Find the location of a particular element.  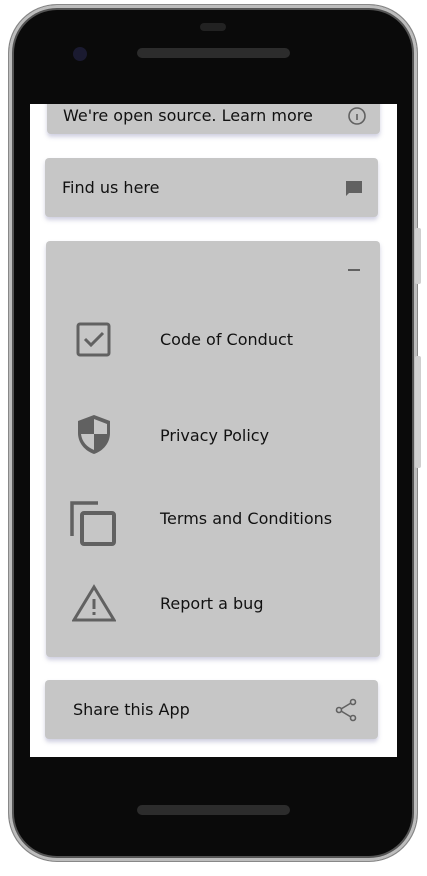

info-icon is located at coordinates (357, 116).